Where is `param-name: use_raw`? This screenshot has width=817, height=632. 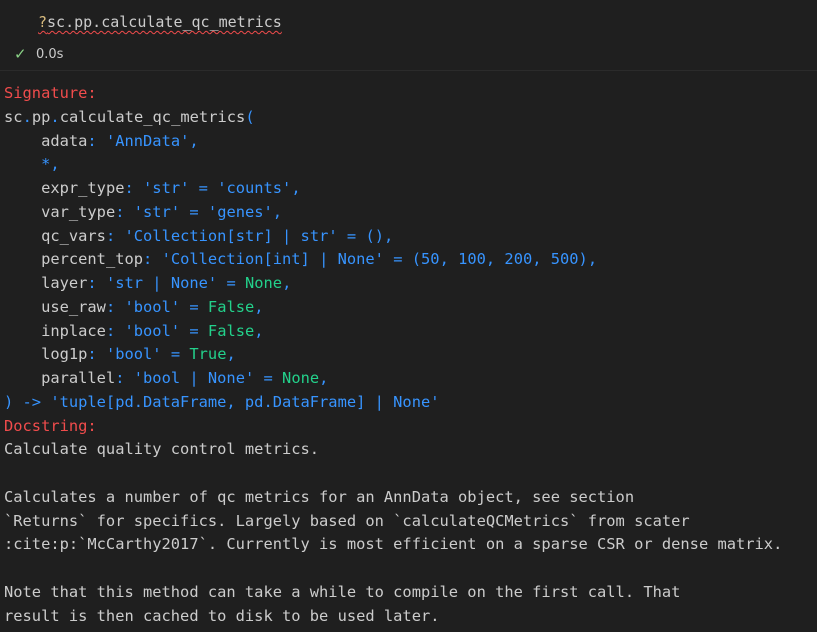 param-name: use_raw is located at coordinates (73, 306).